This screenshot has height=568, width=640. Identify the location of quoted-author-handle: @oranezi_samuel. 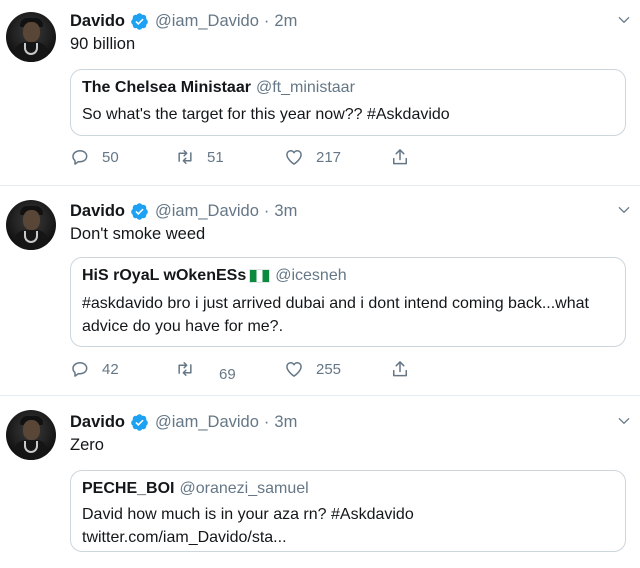
(244, 488).